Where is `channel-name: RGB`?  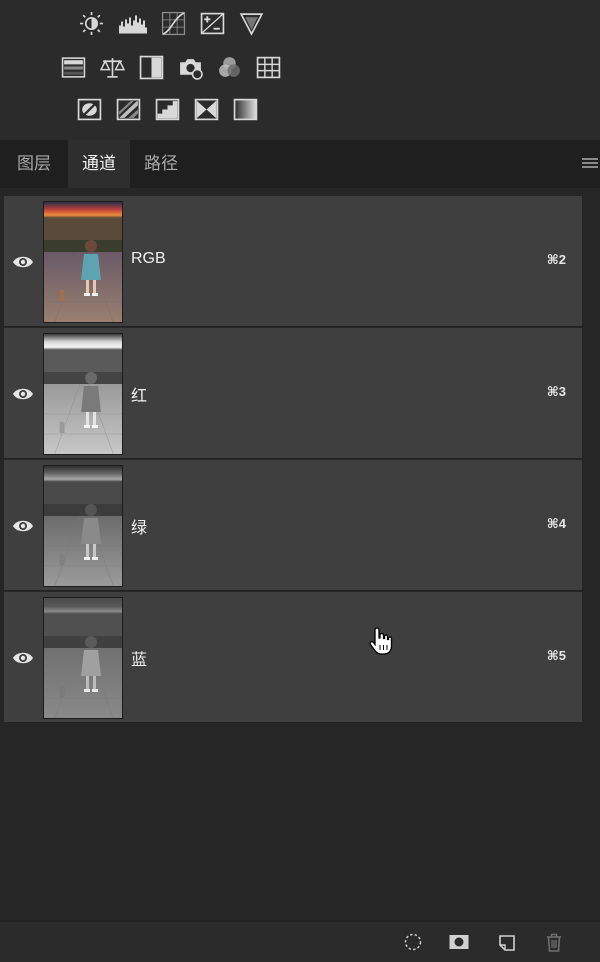
channel-name: RGB is located at coordinates (148, 258).